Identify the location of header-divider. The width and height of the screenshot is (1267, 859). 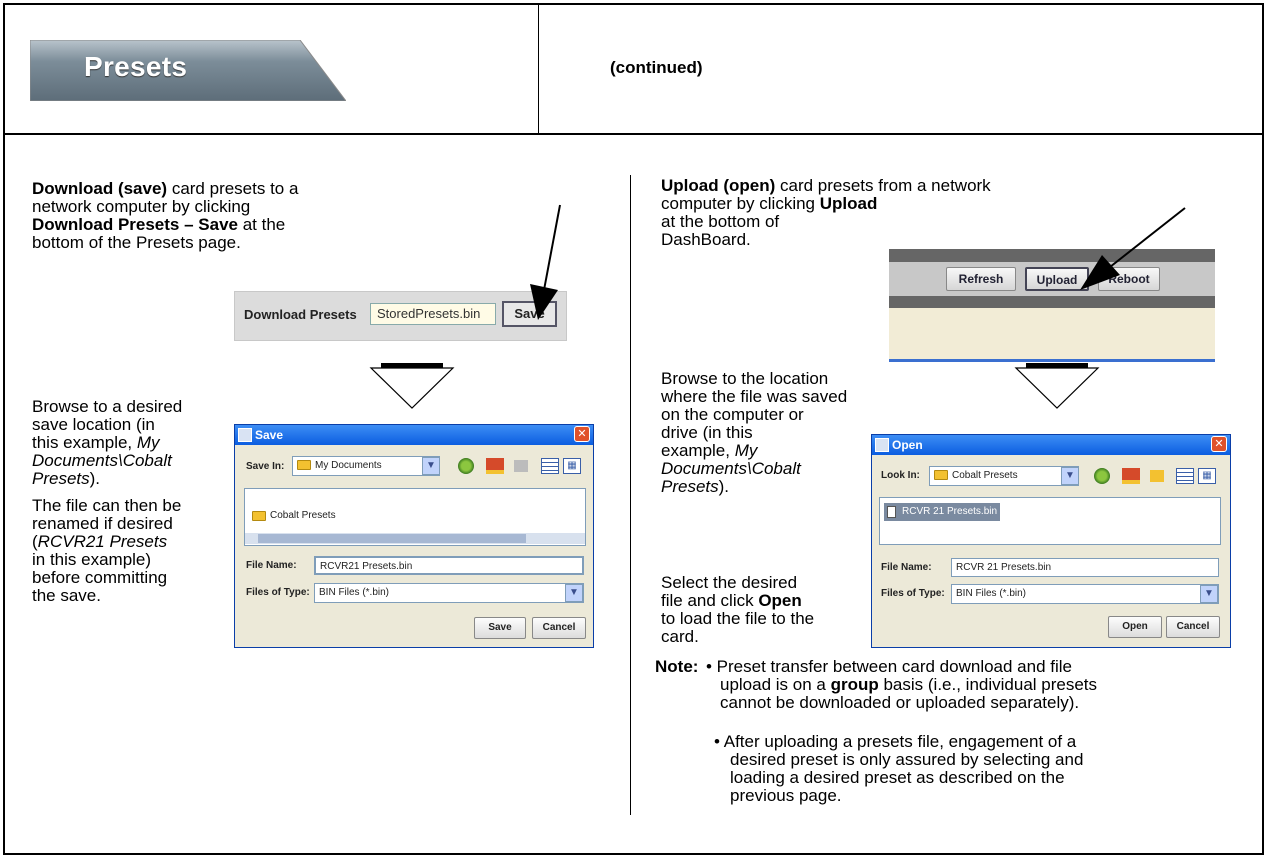
(633, 134).